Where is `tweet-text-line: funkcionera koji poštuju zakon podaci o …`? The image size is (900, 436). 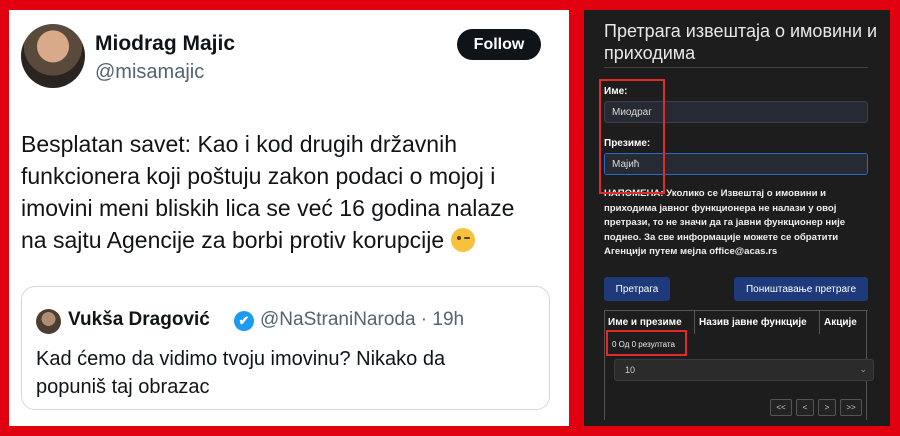
tweet-text-line: funkcionera koji poštuju zakon podaci o … is located at coordinates (258, 176).